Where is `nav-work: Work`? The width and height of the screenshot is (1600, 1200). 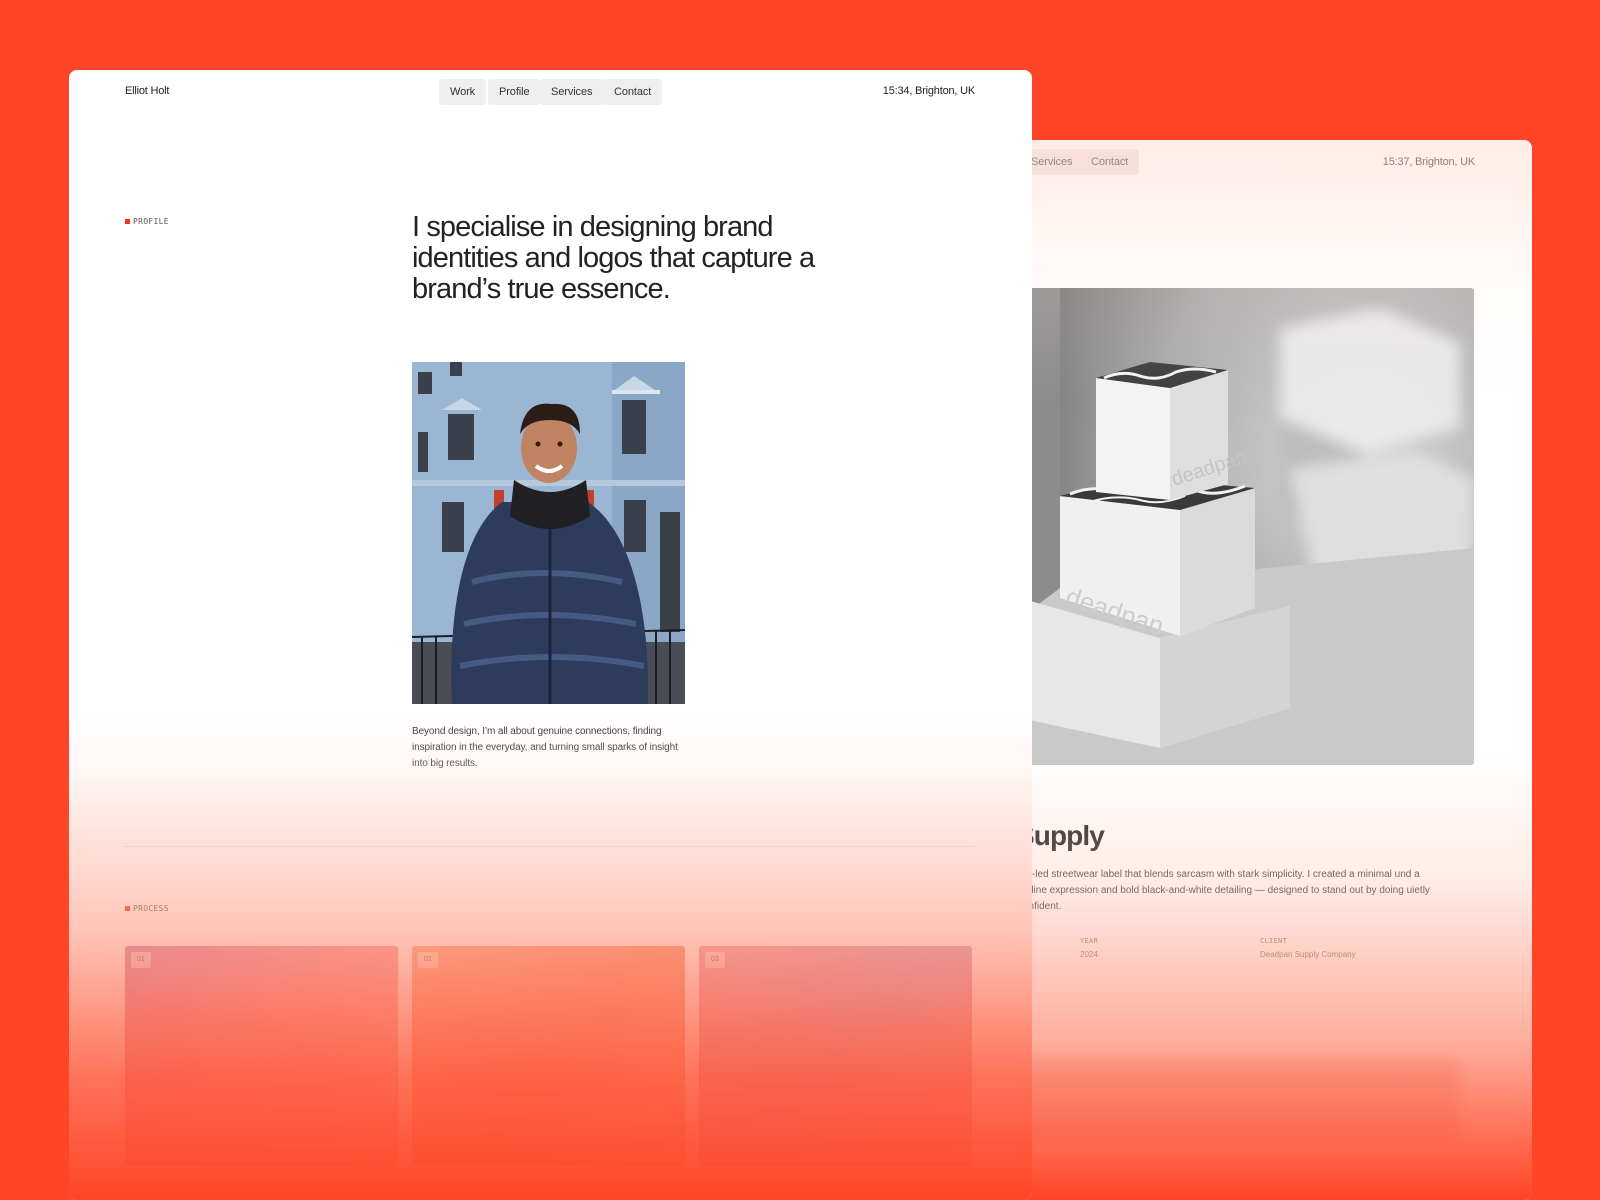
nav-work: Work is located at coordinates (463, 92).